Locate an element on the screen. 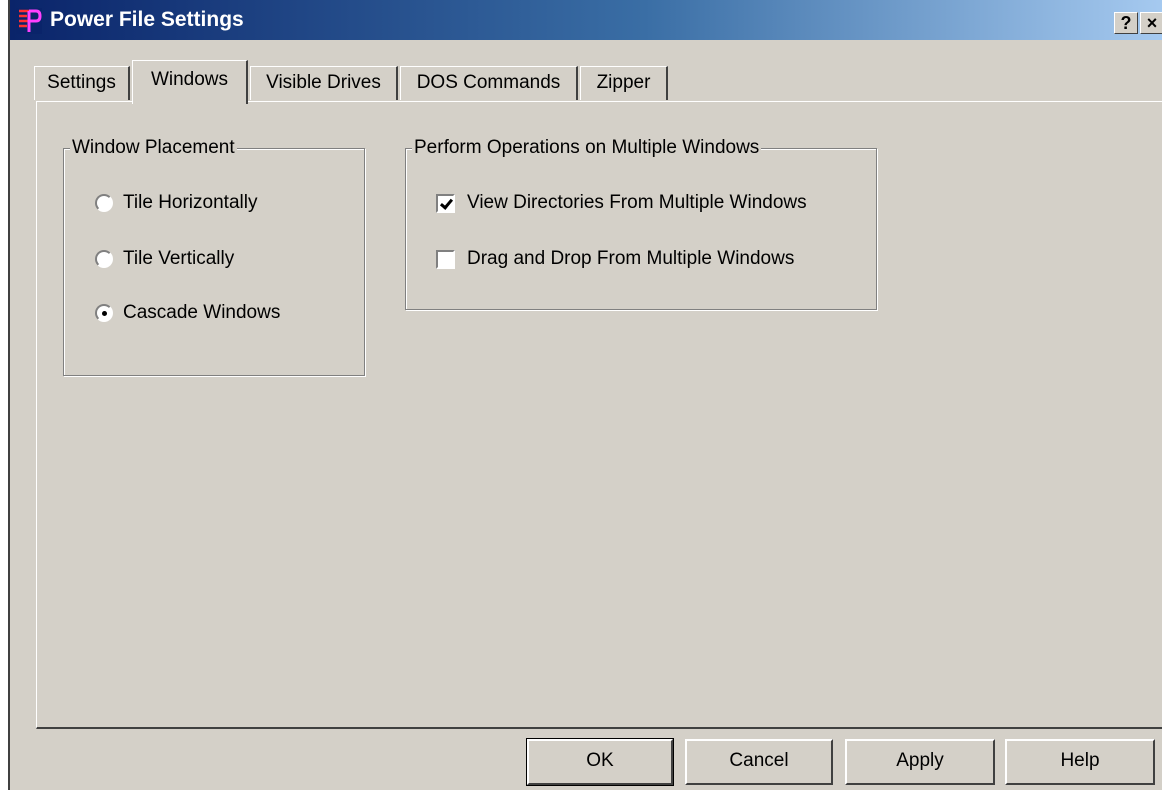  radio-tile-vertically: Tile Vertically is located at coordinates (164, 259).